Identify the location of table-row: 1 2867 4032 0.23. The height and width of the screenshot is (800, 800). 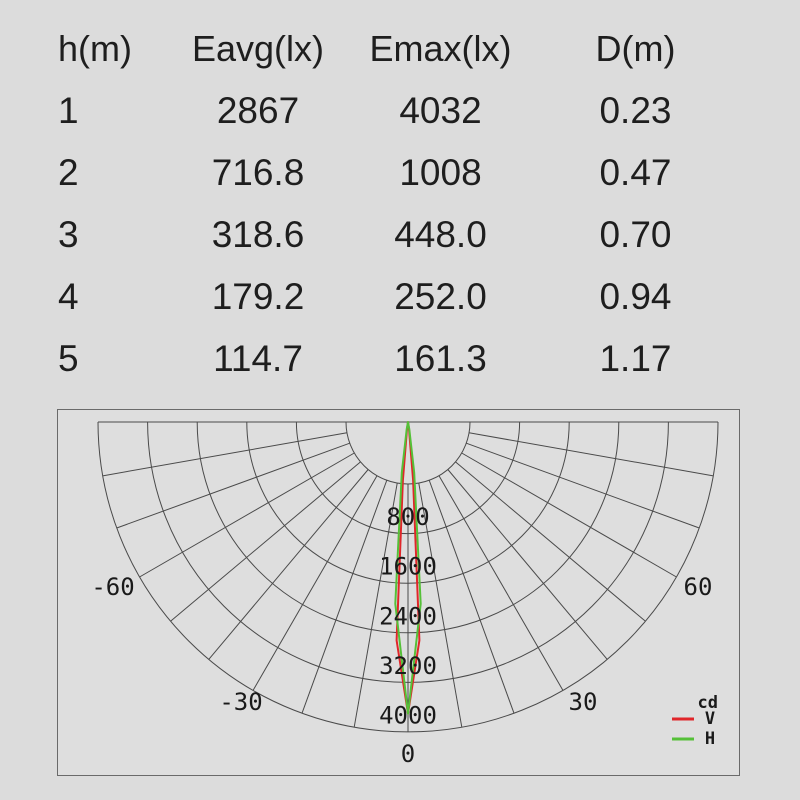
(403, 111).